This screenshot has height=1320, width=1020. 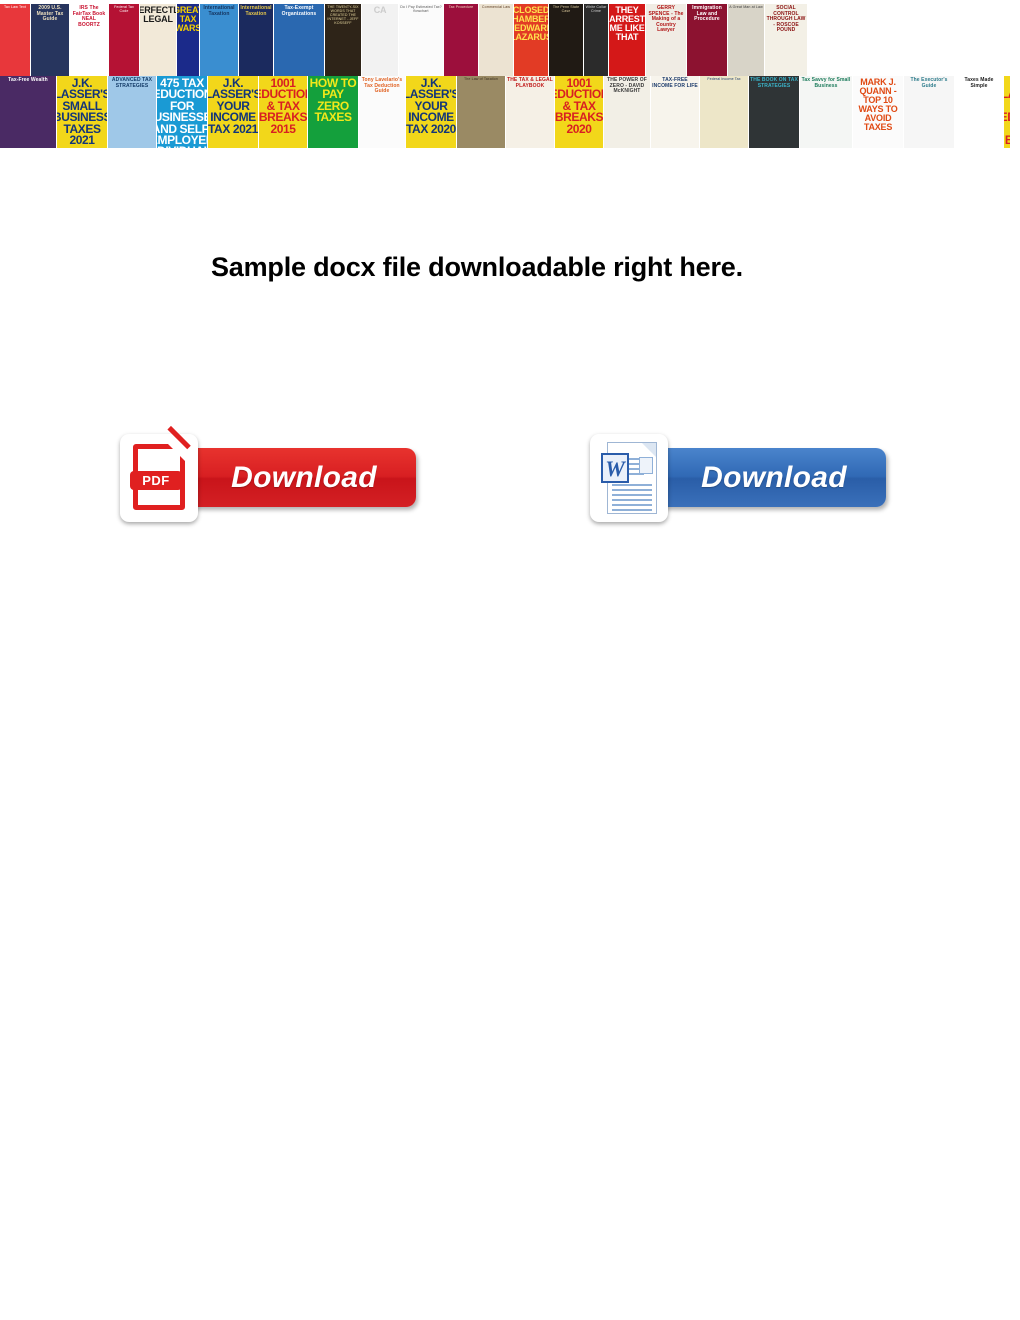 What do you see at coordinates (50, 13) in the screenshot?
I see `book-cover-title: 2009 U.S. Master Tax Guide` at bounding box center [50, 13].